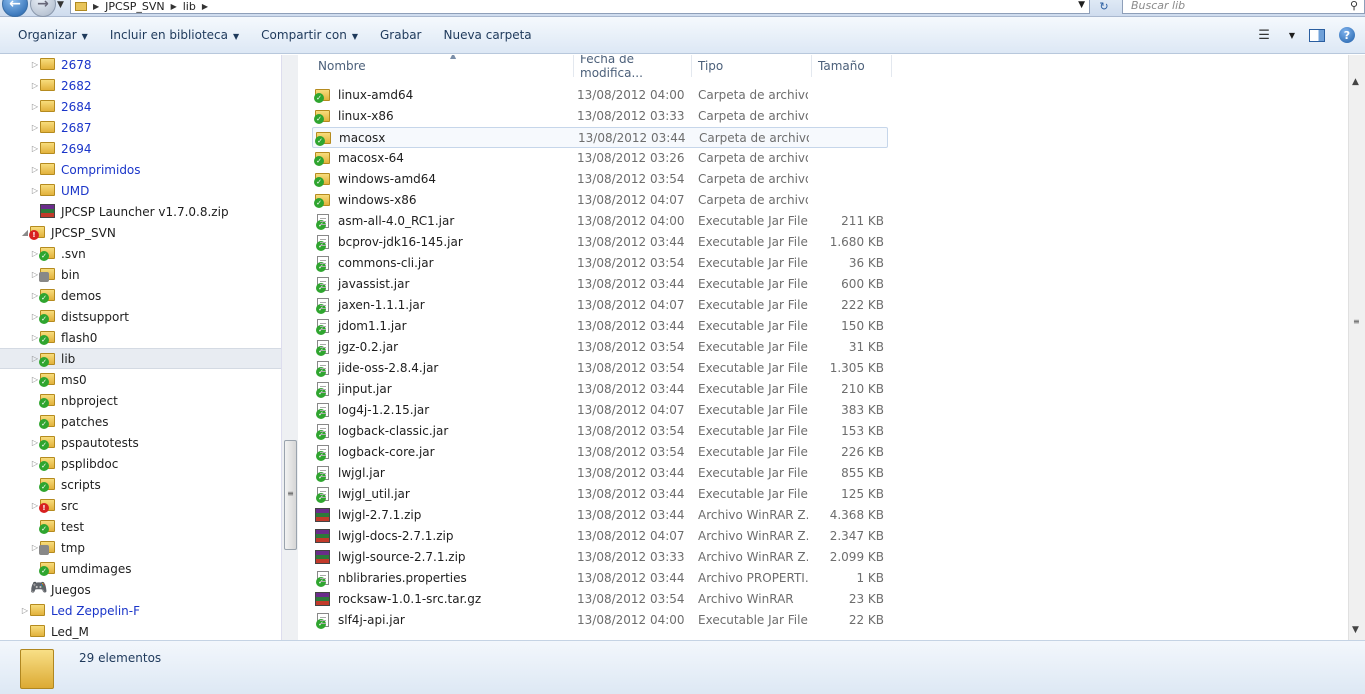 This screenshot has width=1365, height=694. What do you see at coordinates (140, 211) in the screenshot?
I see `tree-item: JPCSP Launcher v1.7.0.8.zip` at bounding box center [140, 211].